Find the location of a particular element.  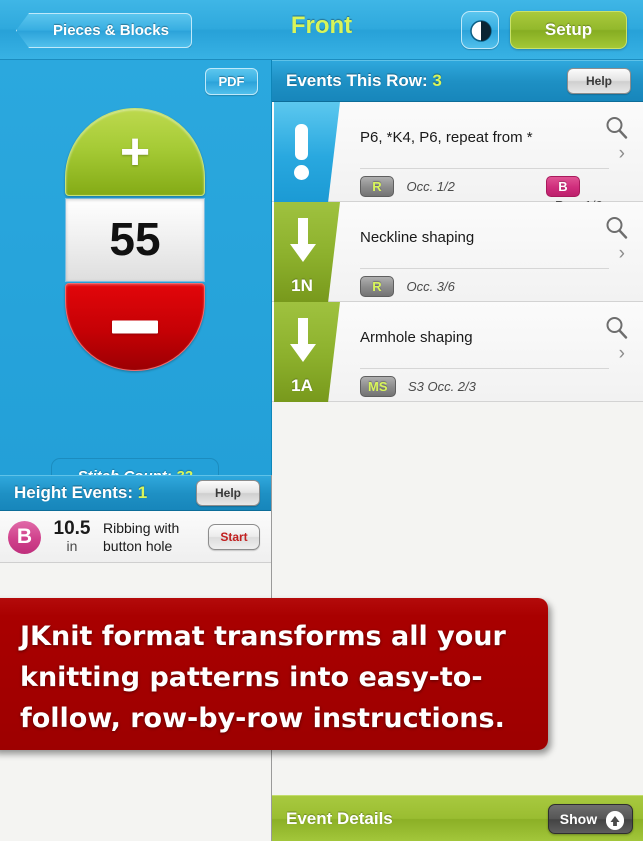

pdf-button: PDF is located at coordinates (231, 81).